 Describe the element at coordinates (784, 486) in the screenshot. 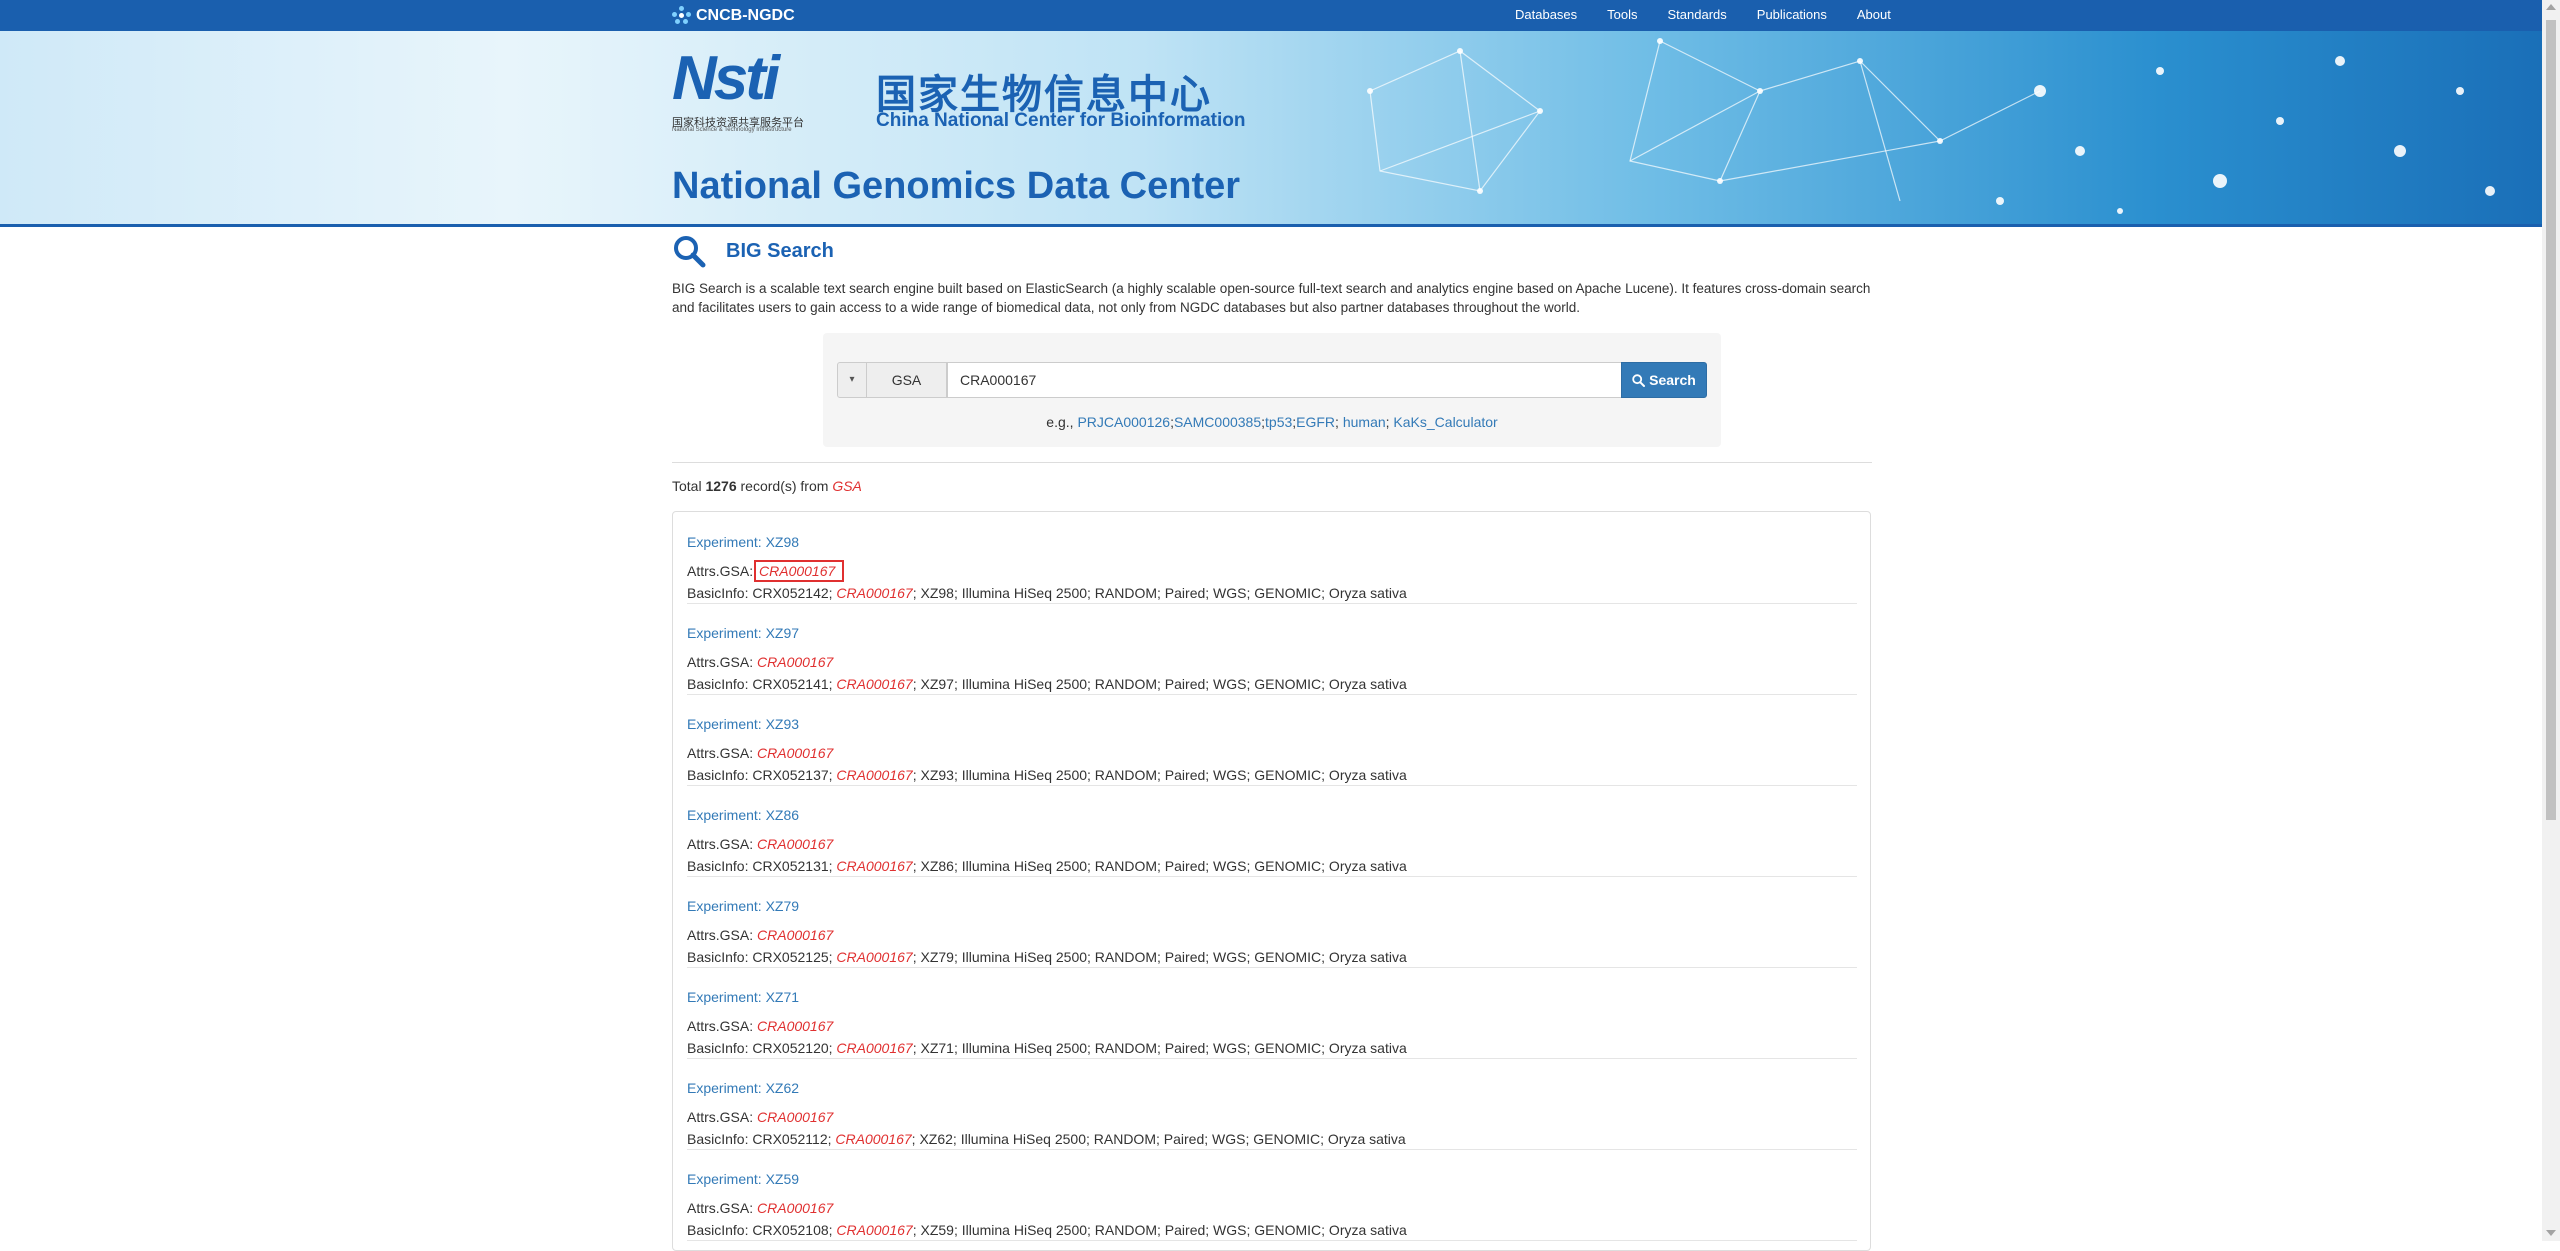

I see `summary-middle: record(s) from` at that location.